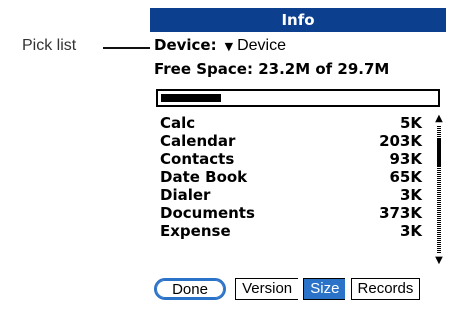 This screenshot has height=309, width=450. Describe the element at coordinates (290, 231) in the screenshot. I see `list-item: Expense 3K` at that location.